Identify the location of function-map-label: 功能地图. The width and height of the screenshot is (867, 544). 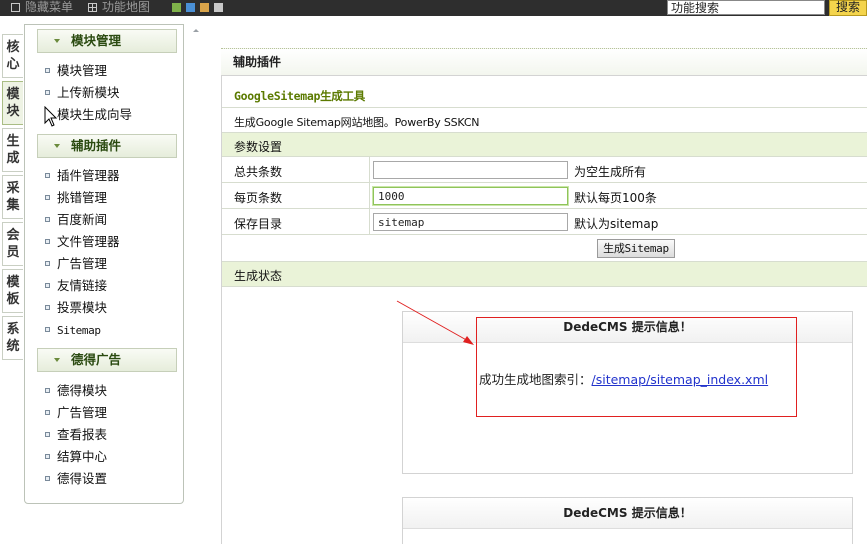
(126, 7).